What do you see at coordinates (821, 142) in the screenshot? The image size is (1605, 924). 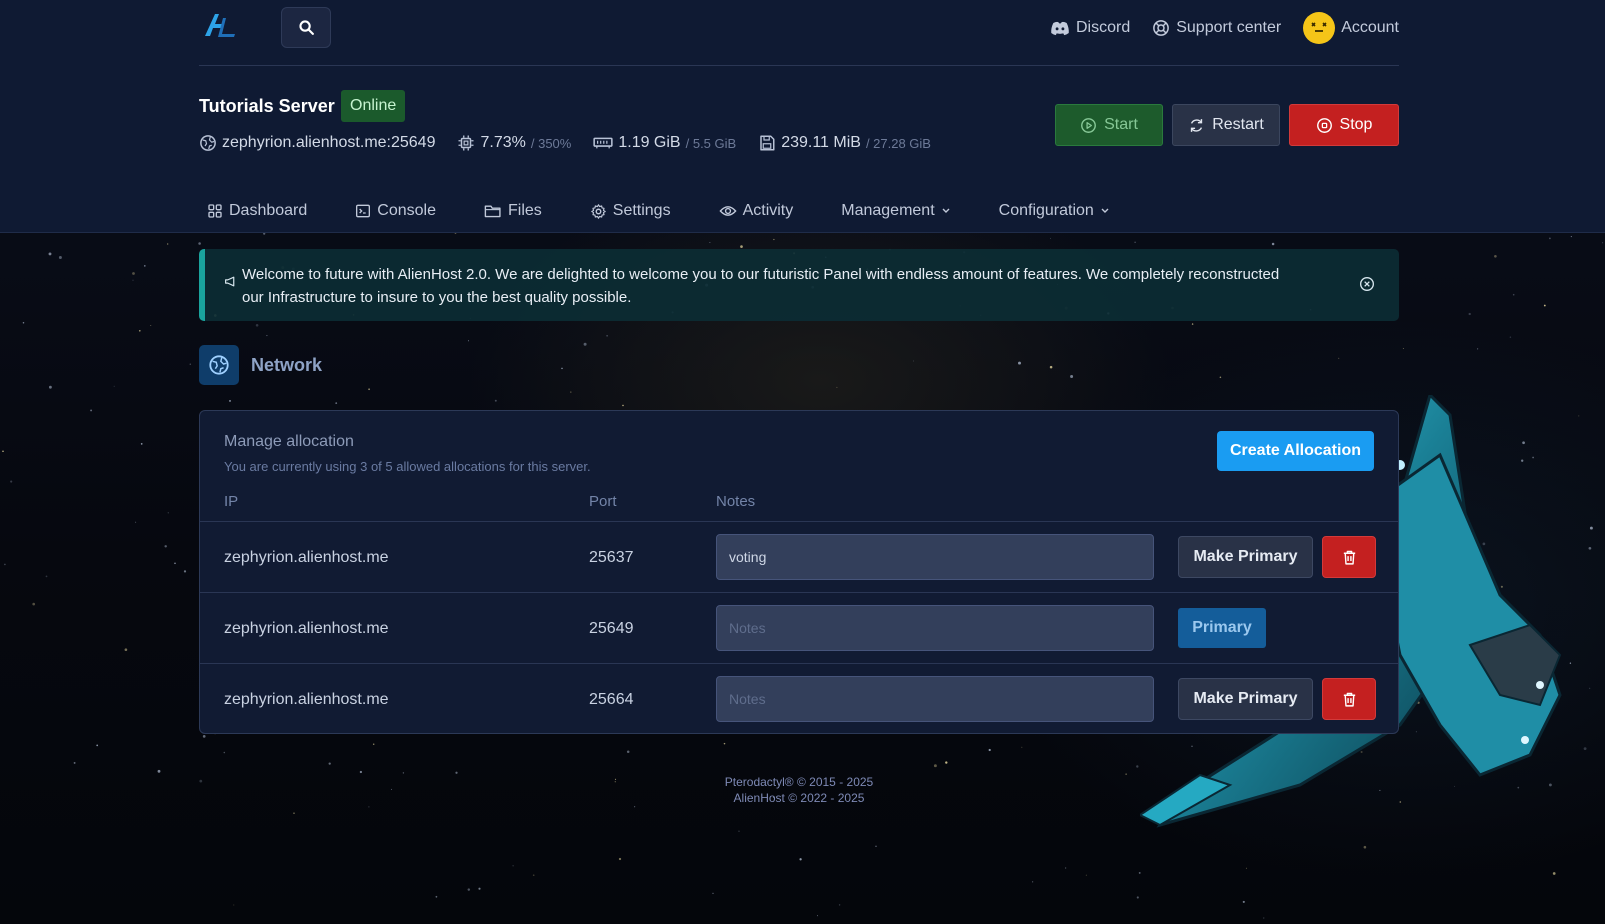 I see `disk-usage: 239.11 MiB` at bounding box center [821, 142].